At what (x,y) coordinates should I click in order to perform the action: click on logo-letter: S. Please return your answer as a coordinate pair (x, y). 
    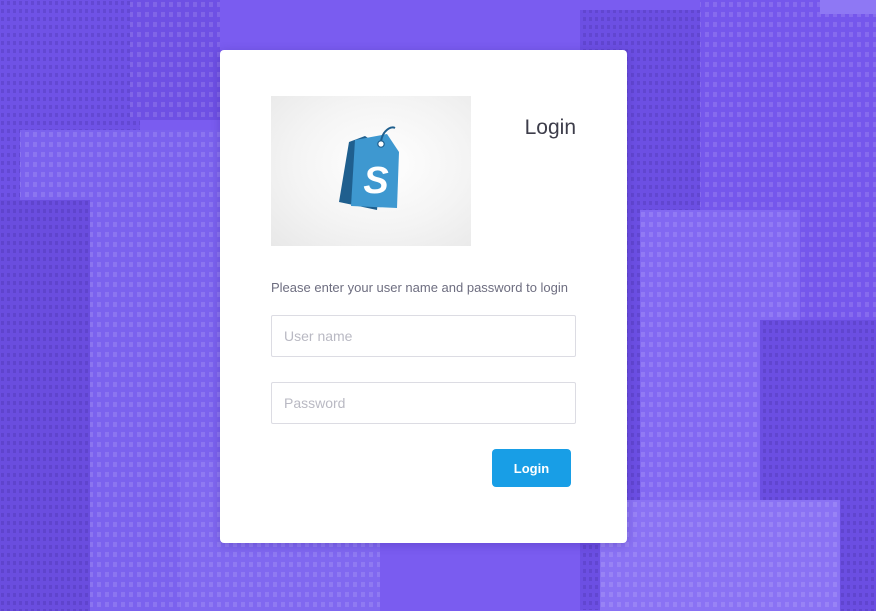
    Looking at the image, I should click on (375, 181).